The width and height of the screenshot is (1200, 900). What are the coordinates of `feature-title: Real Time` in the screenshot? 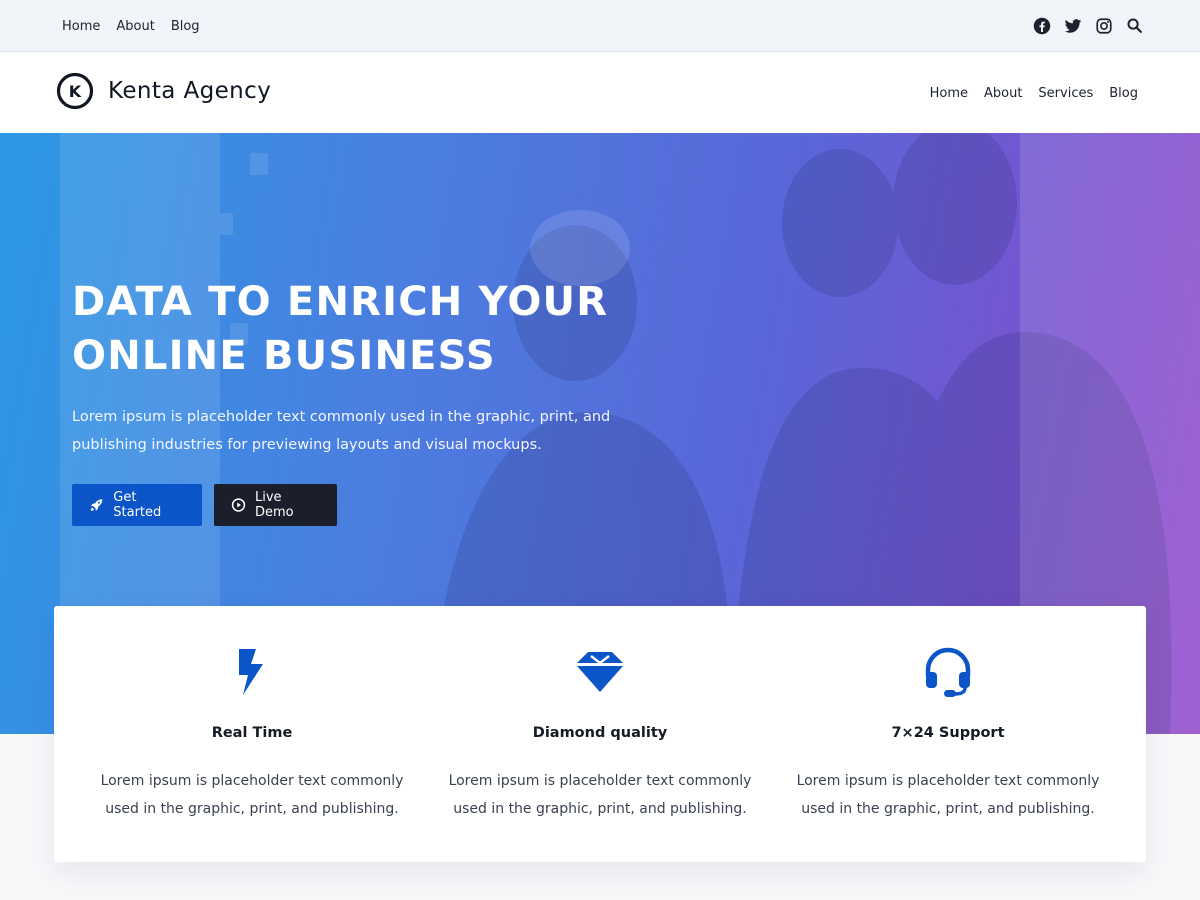 It's located at (252, 733).